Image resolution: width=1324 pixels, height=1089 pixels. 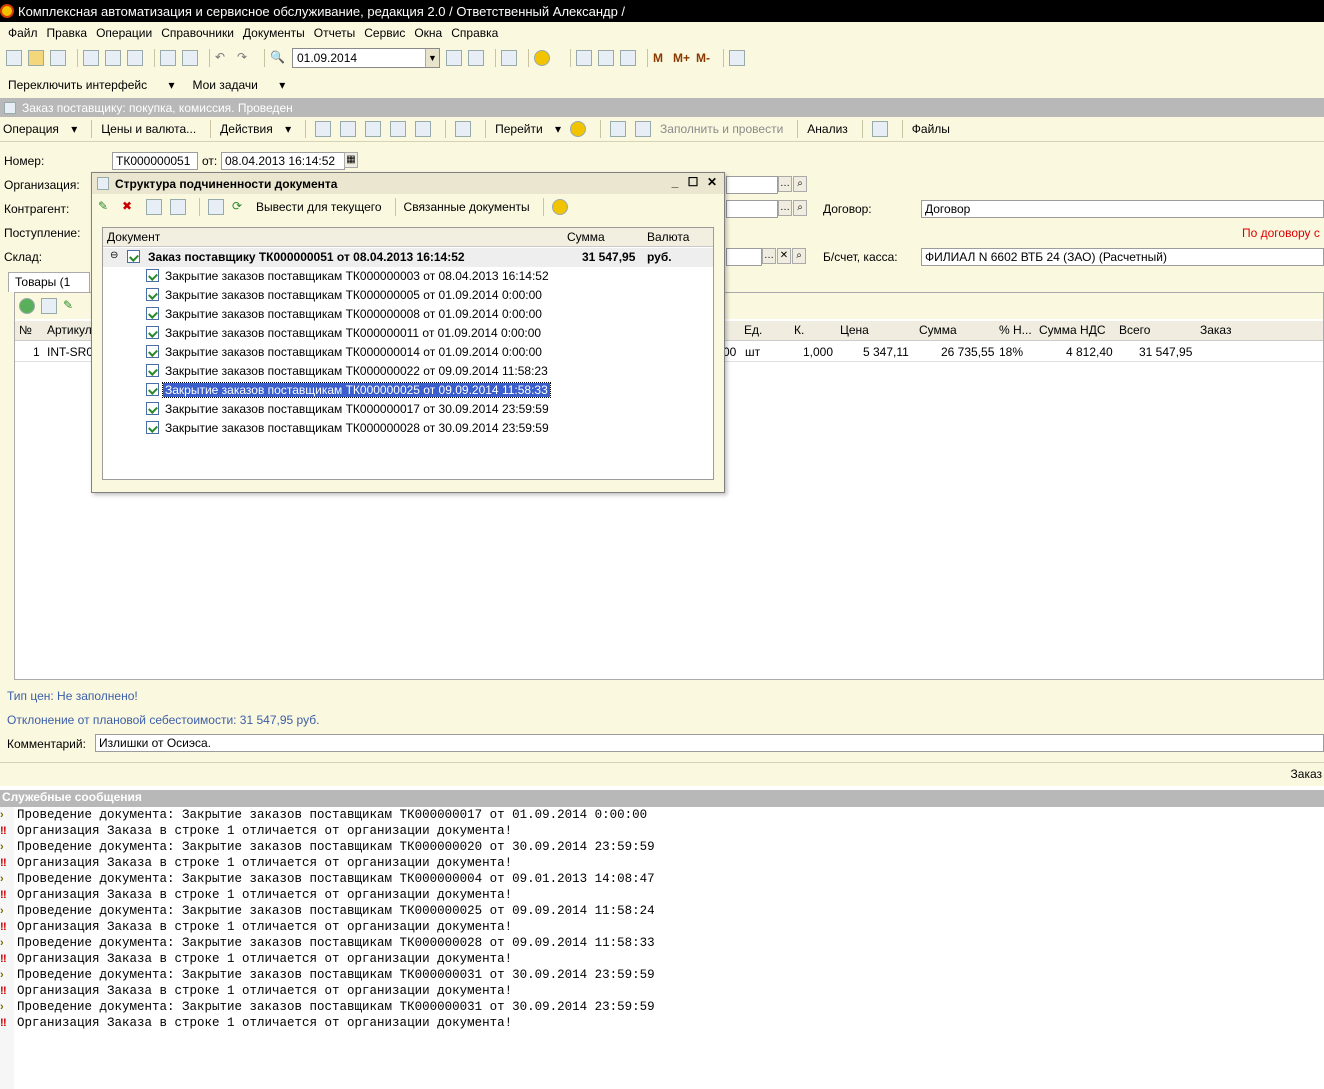 What do you see at coordinates (1072, 330) in the screenshot?
I see `col-vat-sum: Сумма НДС` at bounding box center [1072, 330].